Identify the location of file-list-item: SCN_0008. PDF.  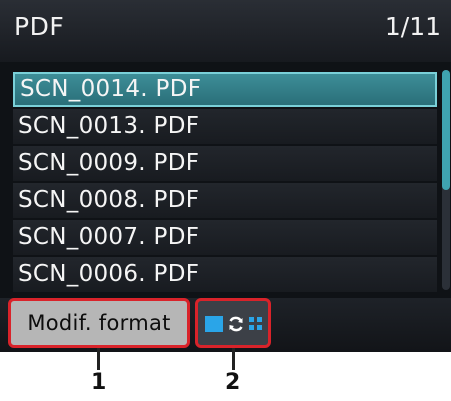
(225, 200).